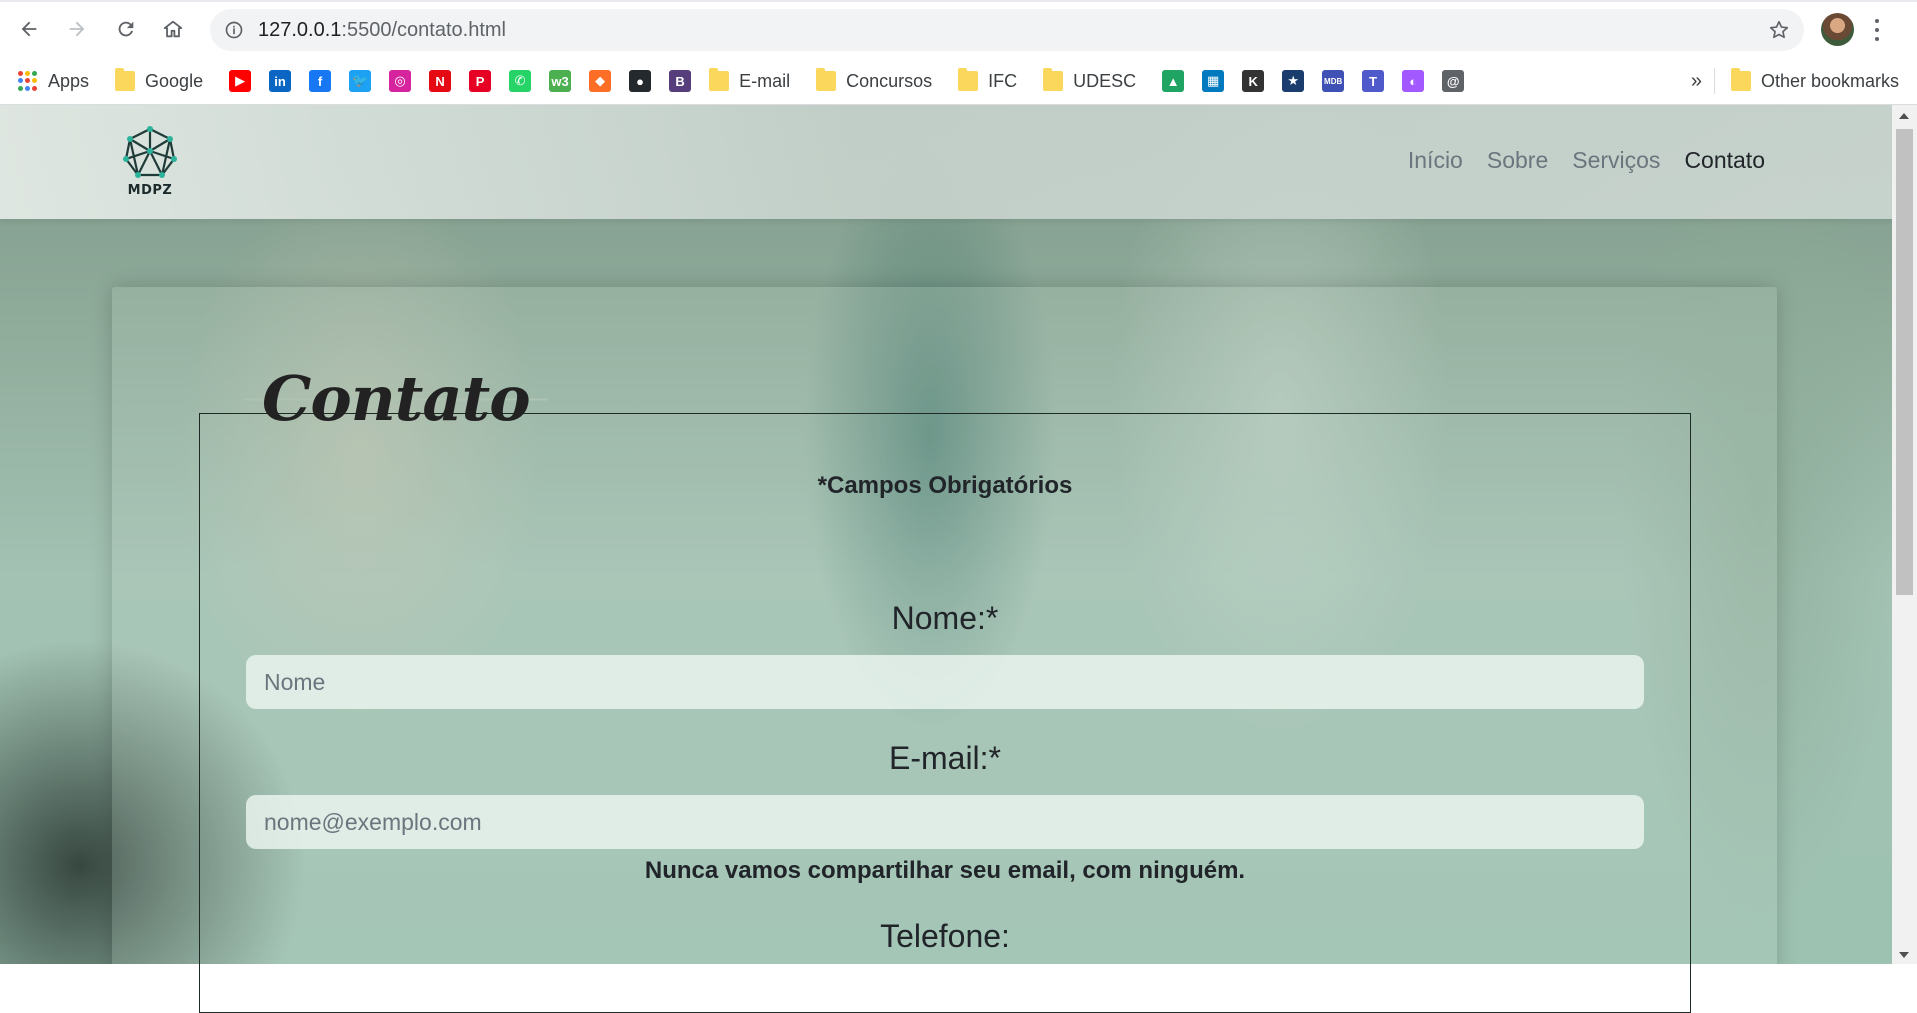 The image size is (1917, 1013). I want to click on bookmark-bootstrap: B, so click(680, 81).